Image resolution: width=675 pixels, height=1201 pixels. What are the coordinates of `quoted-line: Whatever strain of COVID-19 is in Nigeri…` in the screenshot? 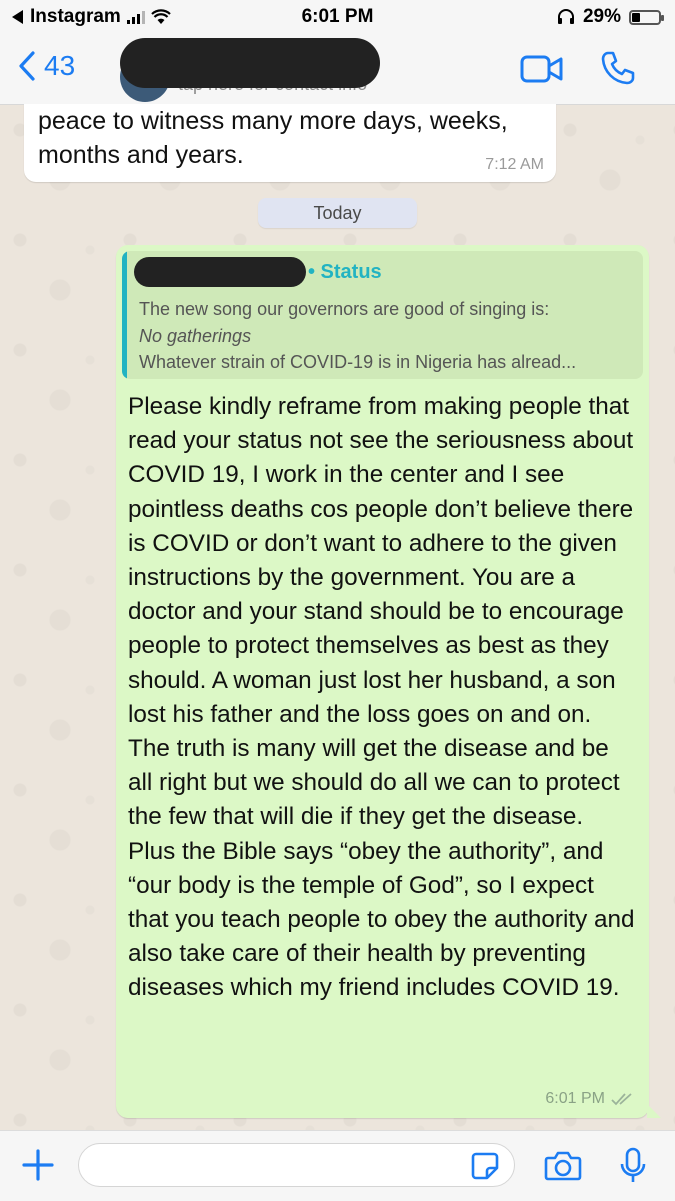 It's located at (358, 362).